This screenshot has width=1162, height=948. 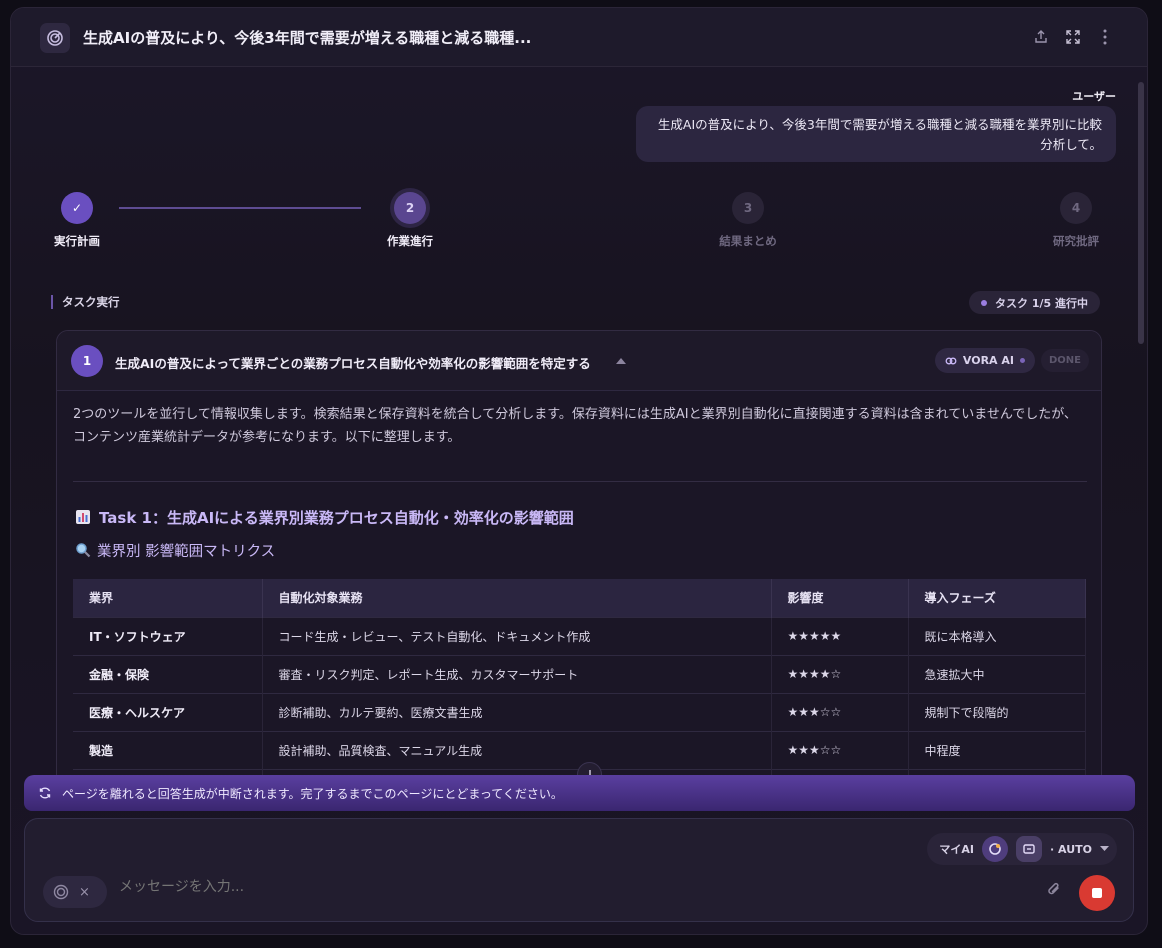 What do you see at coordinates (1041, 303) in the screenshot?
I see `task-progress-text: タスク 1/5 進行中` at bounding box center [1041, 303].